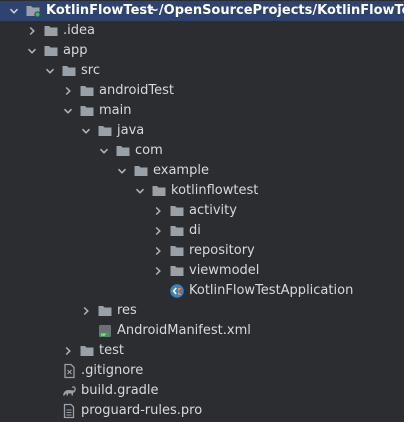 Image resolution: width=404 pixels, height=422 pixels. Describe the element at coordinates (276, 10) in the screenshot. I see `project-path: ~/OpenSourceProjects/KotlinFlowTest` at that location.